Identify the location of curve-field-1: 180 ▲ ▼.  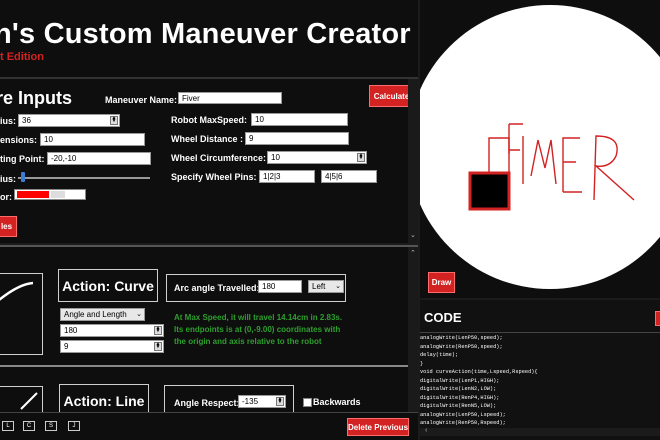
(112, 330).